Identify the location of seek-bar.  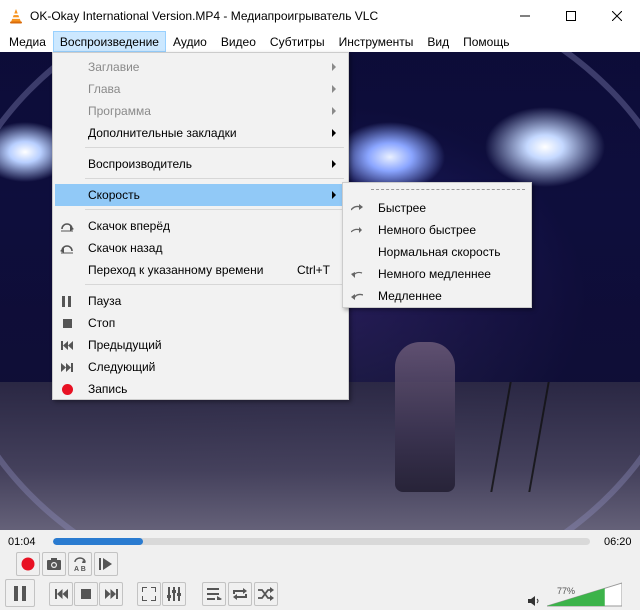
(321, 541).